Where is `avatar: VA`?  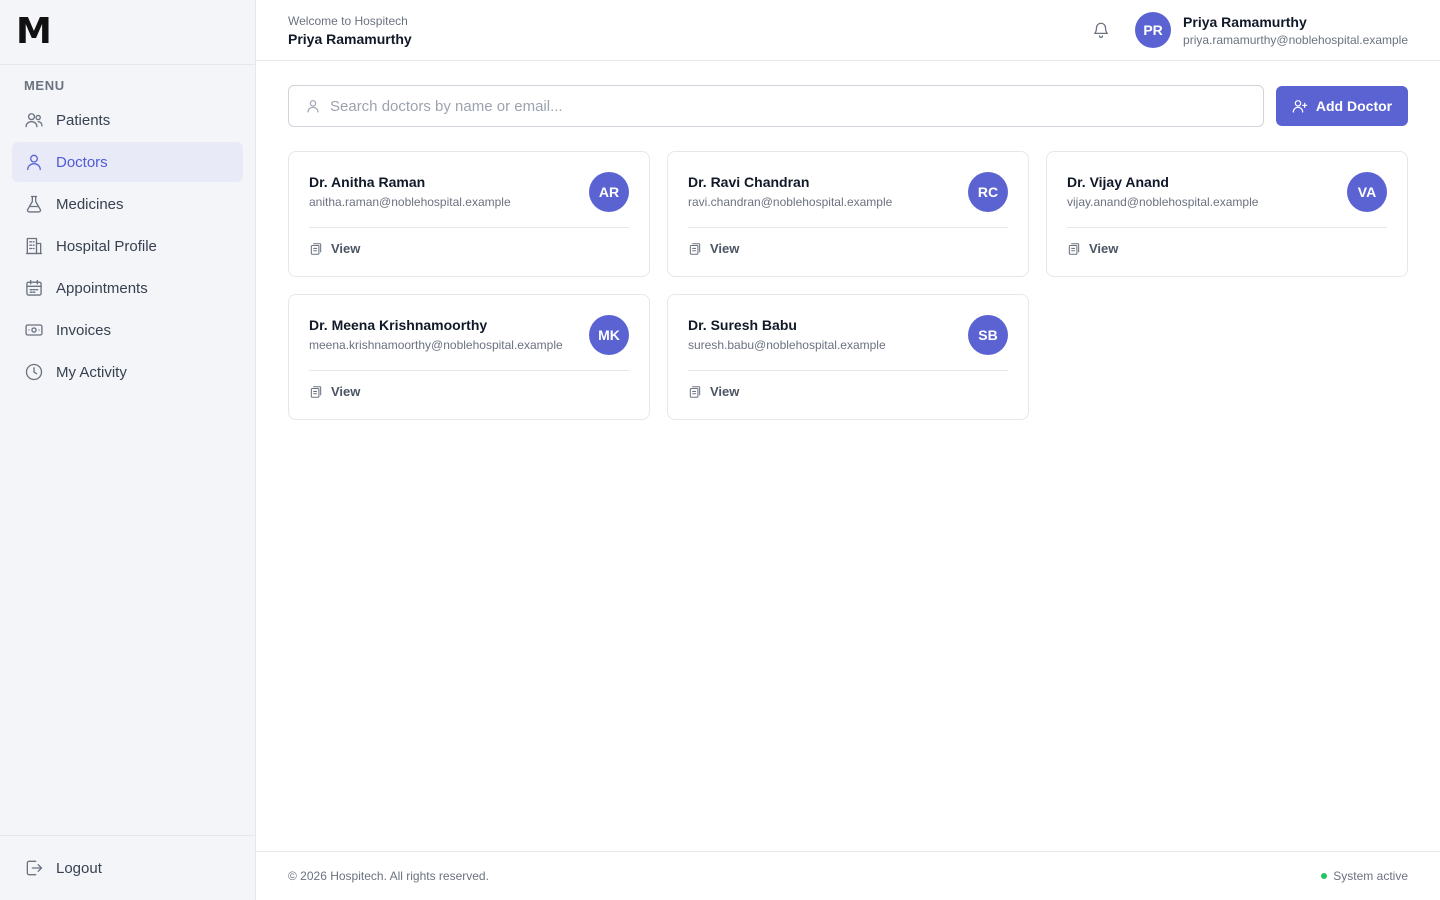 avatar: VA is located at coordinates (1367, 192).